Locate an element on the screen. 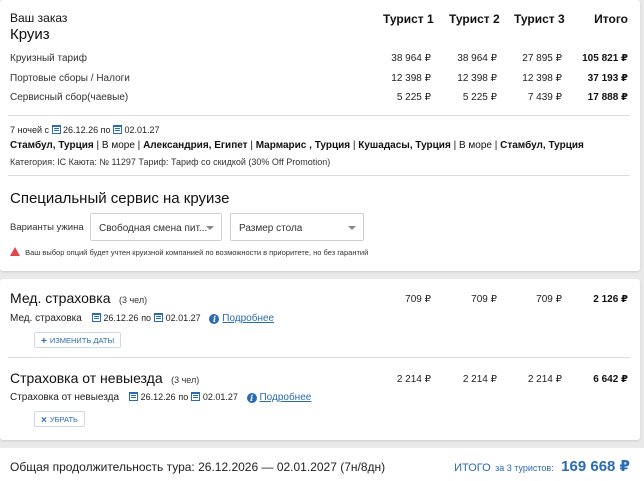 This screenshot has width=644, height=481. cancellation-sub-label: Страховка от невыезда is located at coordinates (65, 397).